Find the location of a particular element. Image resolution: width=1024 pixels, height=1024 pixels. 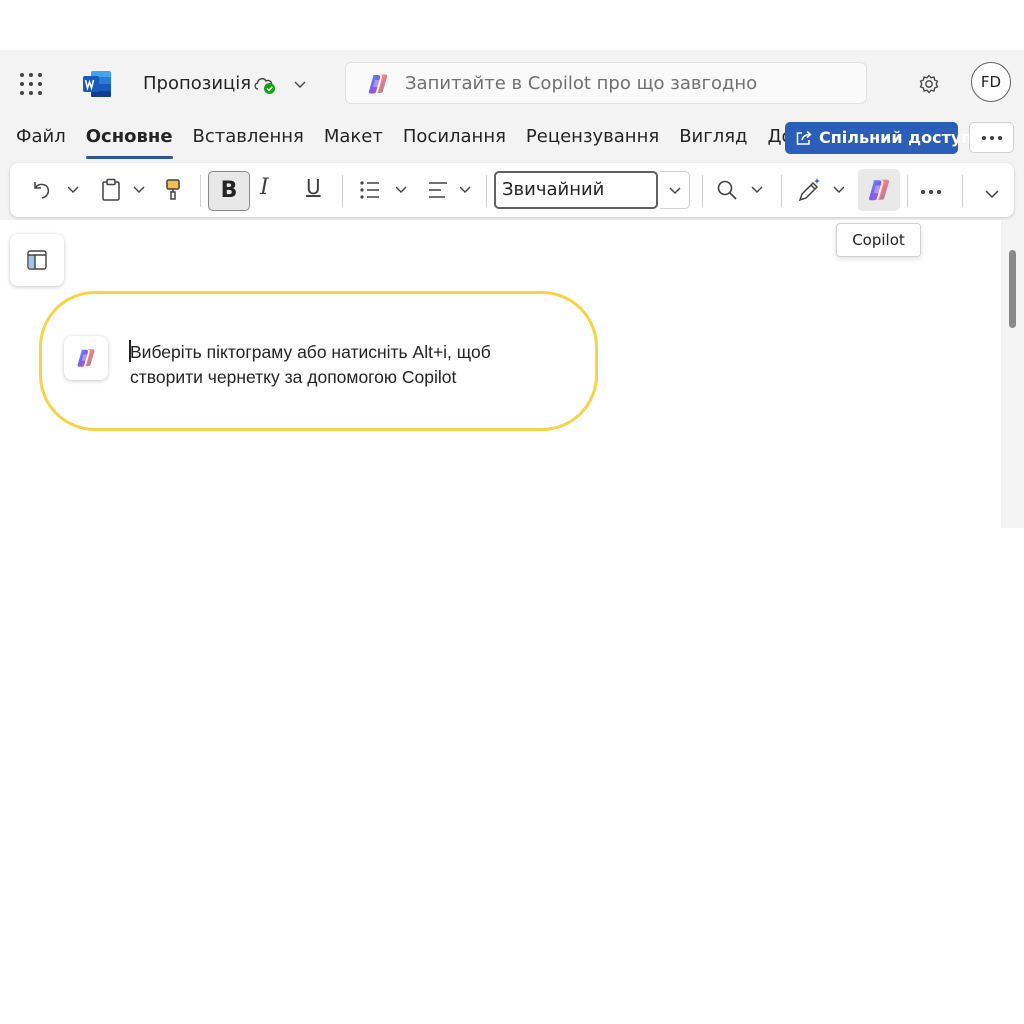

style-select: Звичайний is located at coordinates (576, 190).